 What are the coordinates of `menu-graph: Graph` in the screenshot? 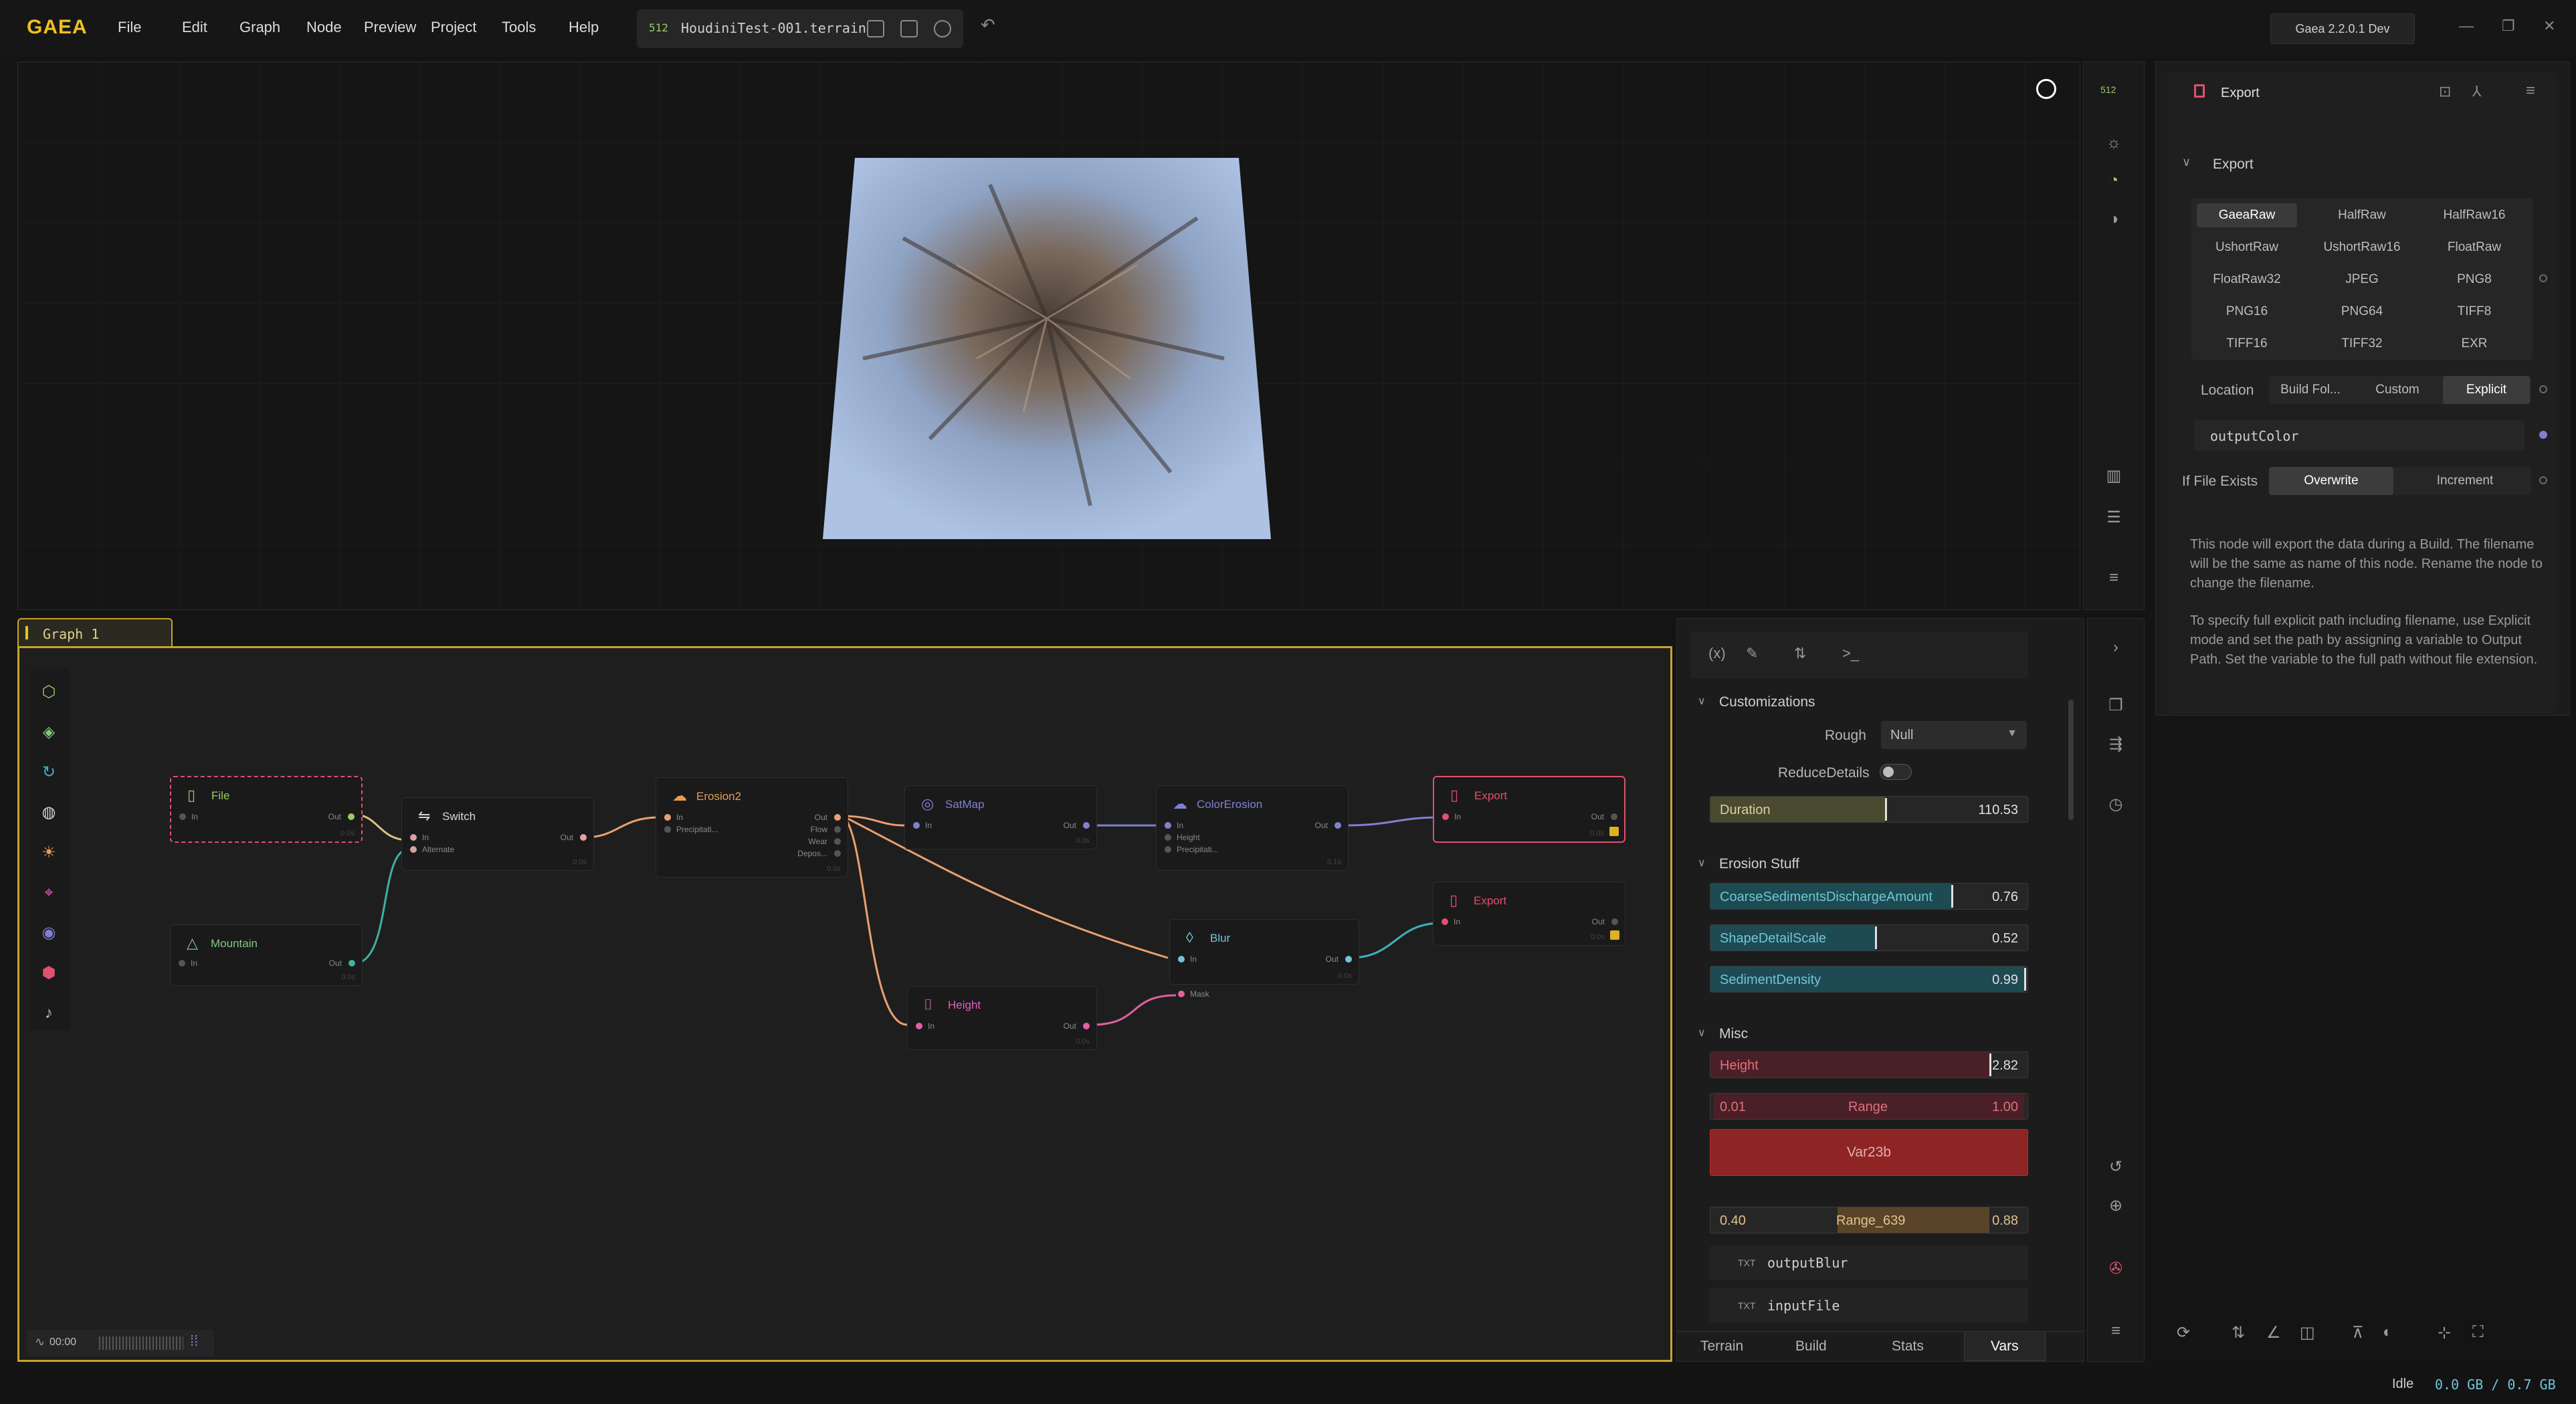 It's located at (259, 27).